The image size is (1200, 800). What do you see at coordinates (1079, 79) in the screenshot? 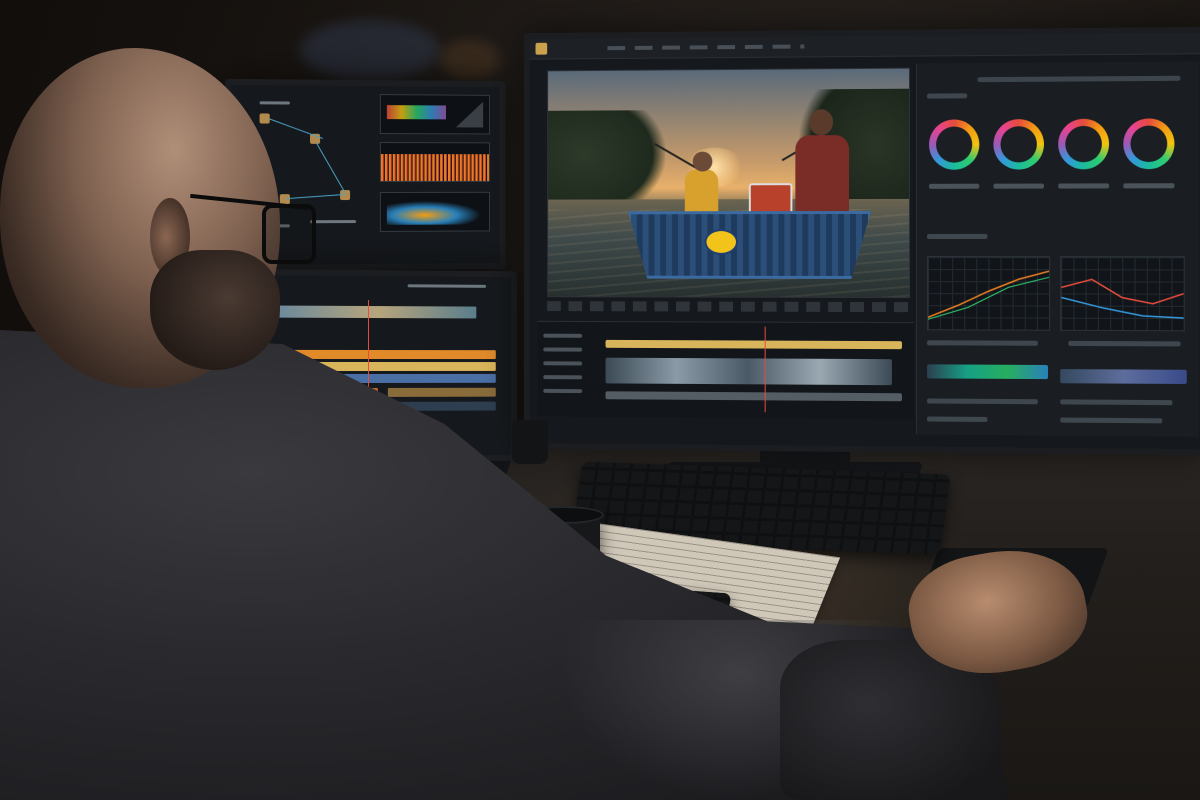
I see `panel-search-bar` at bounding box center [1079, 79].